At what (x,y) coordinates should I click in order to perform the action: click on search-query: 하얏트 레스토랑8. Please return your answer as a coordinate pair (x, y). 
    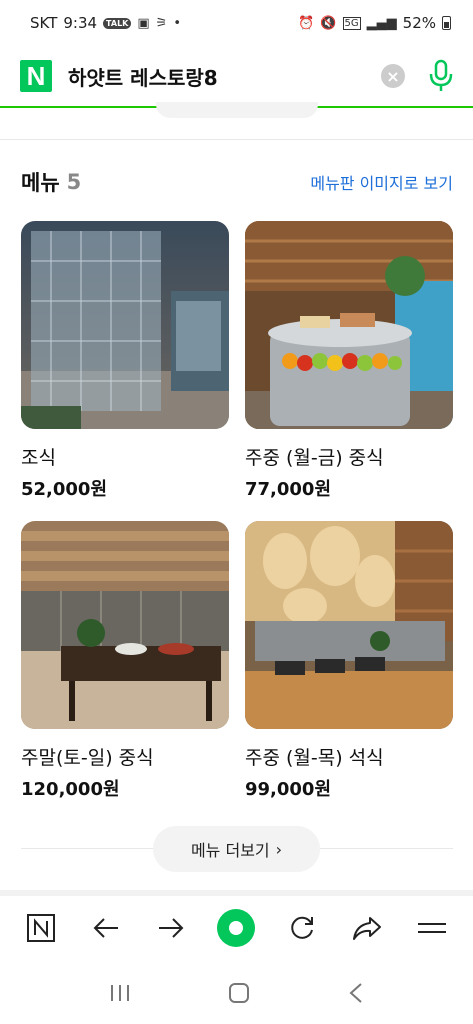
    Looking at the image, I should click on (143, 76).